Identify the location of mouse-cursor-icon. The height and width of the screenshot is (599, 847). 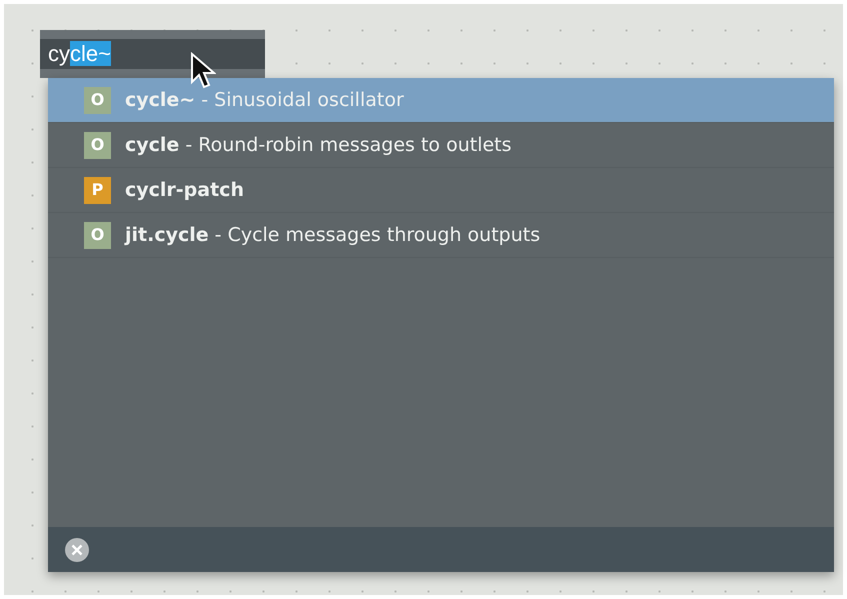
(203, 71).